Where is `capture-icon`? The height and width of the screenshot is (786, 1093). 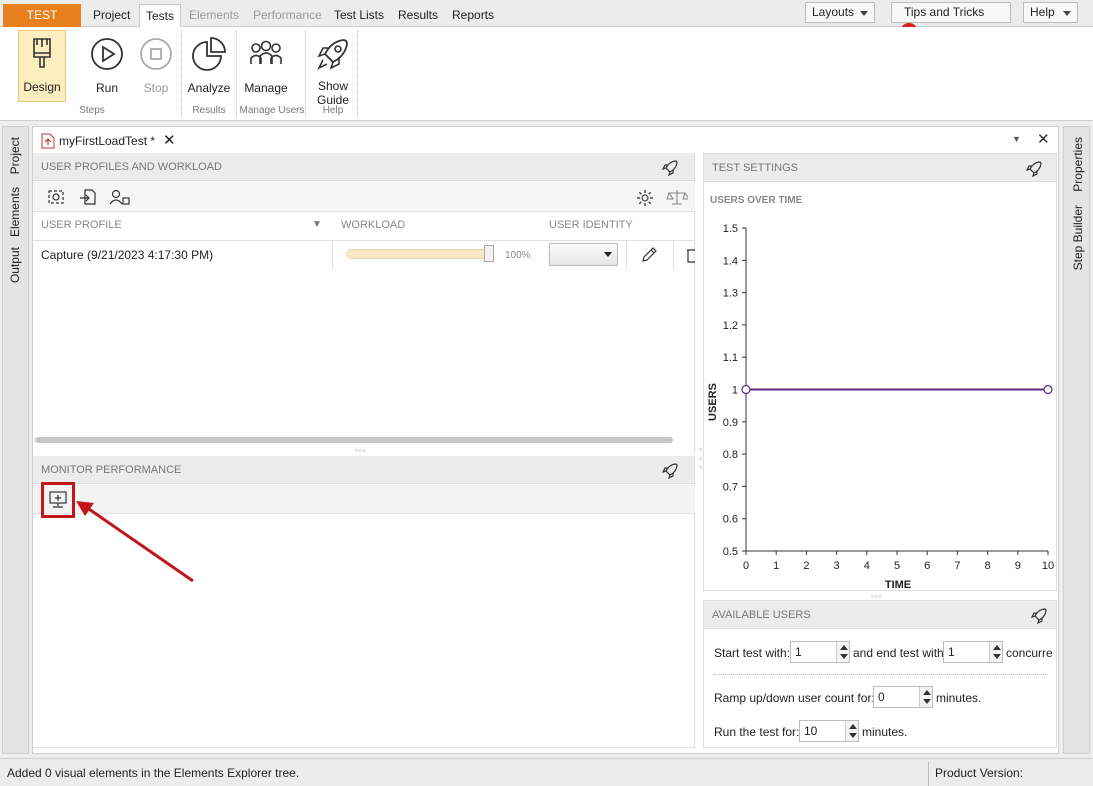
capture-icon is located at coordinates (56, 197).